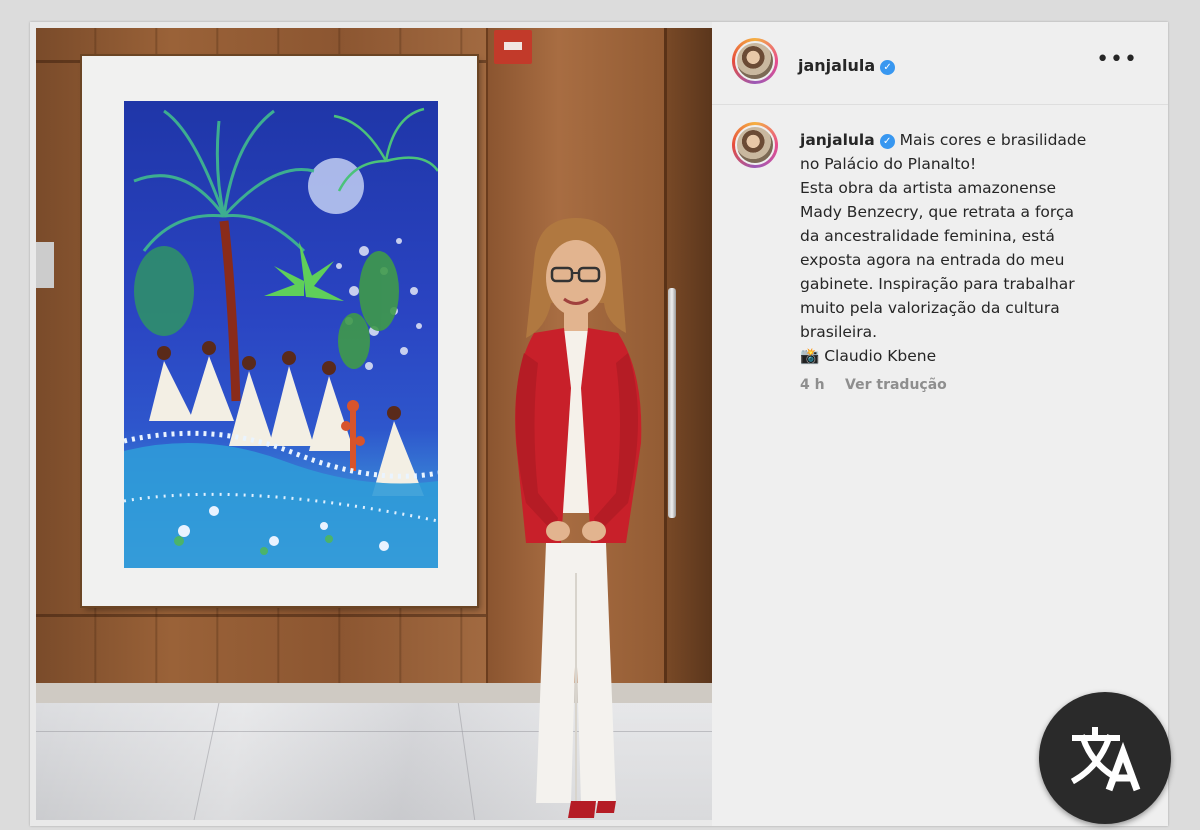 Image resolution: width=1200 pixels, height=830 pixels. What do you see at coordinates (940, 63) in the screenshot?
I see `post-header: janjalula ✓ •••` at bounding box center [940, 63].